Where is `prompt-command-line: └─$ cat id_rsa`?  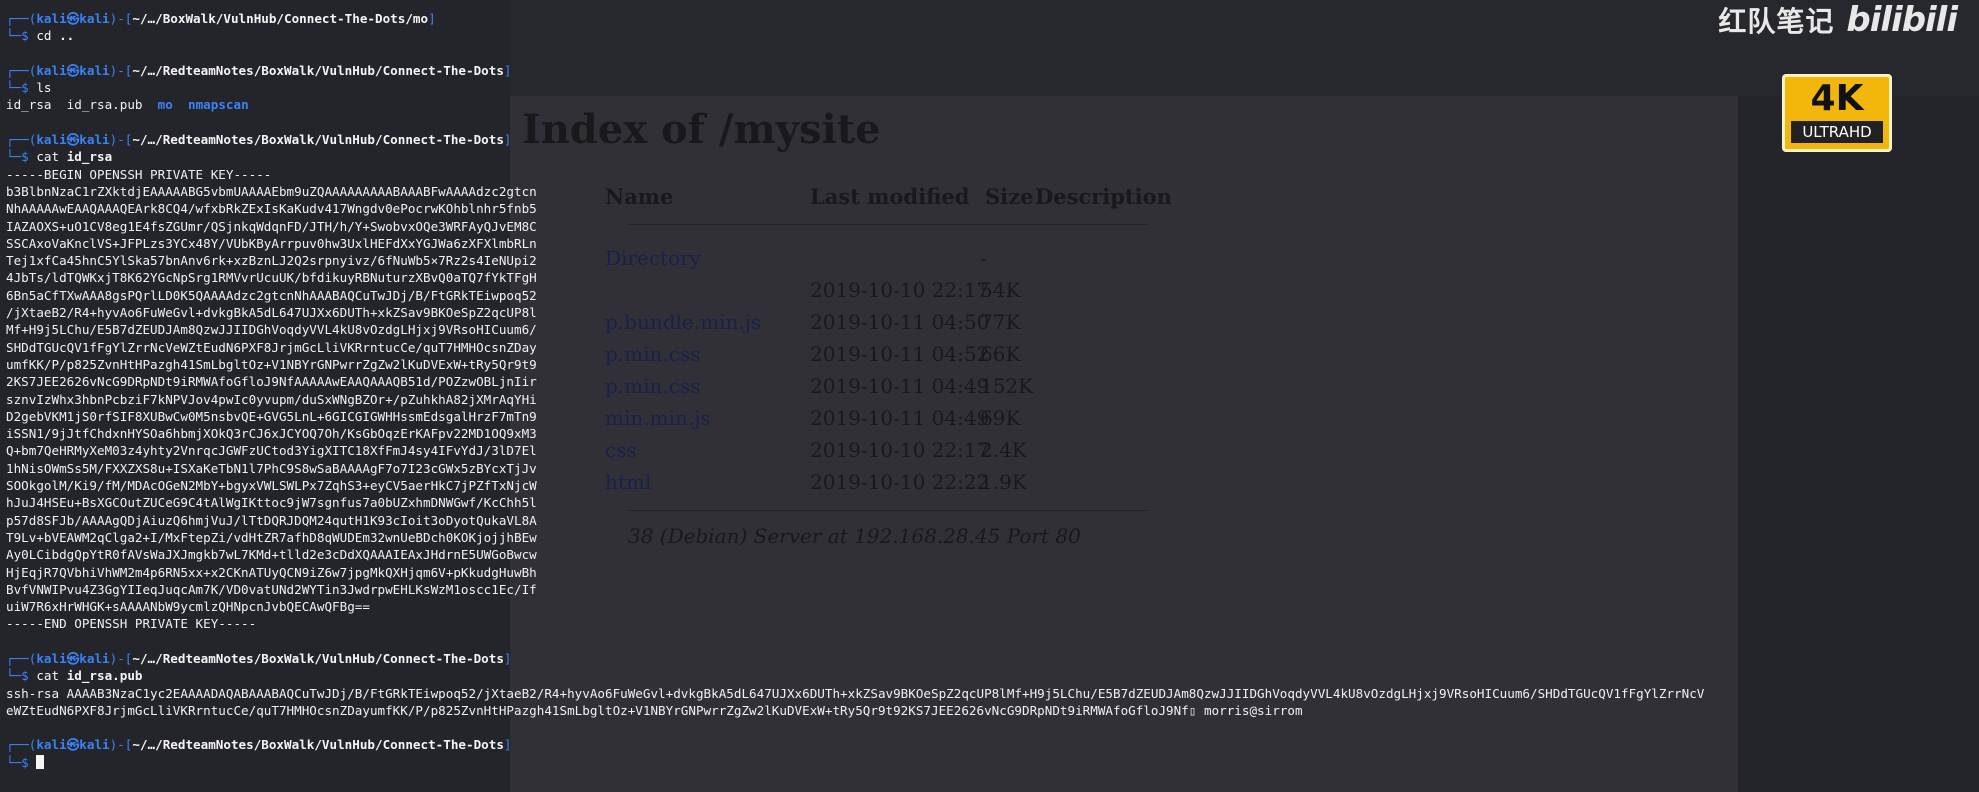
prompt-command-line: └─$ cat id_rsa is located at coordinates (988, 156).